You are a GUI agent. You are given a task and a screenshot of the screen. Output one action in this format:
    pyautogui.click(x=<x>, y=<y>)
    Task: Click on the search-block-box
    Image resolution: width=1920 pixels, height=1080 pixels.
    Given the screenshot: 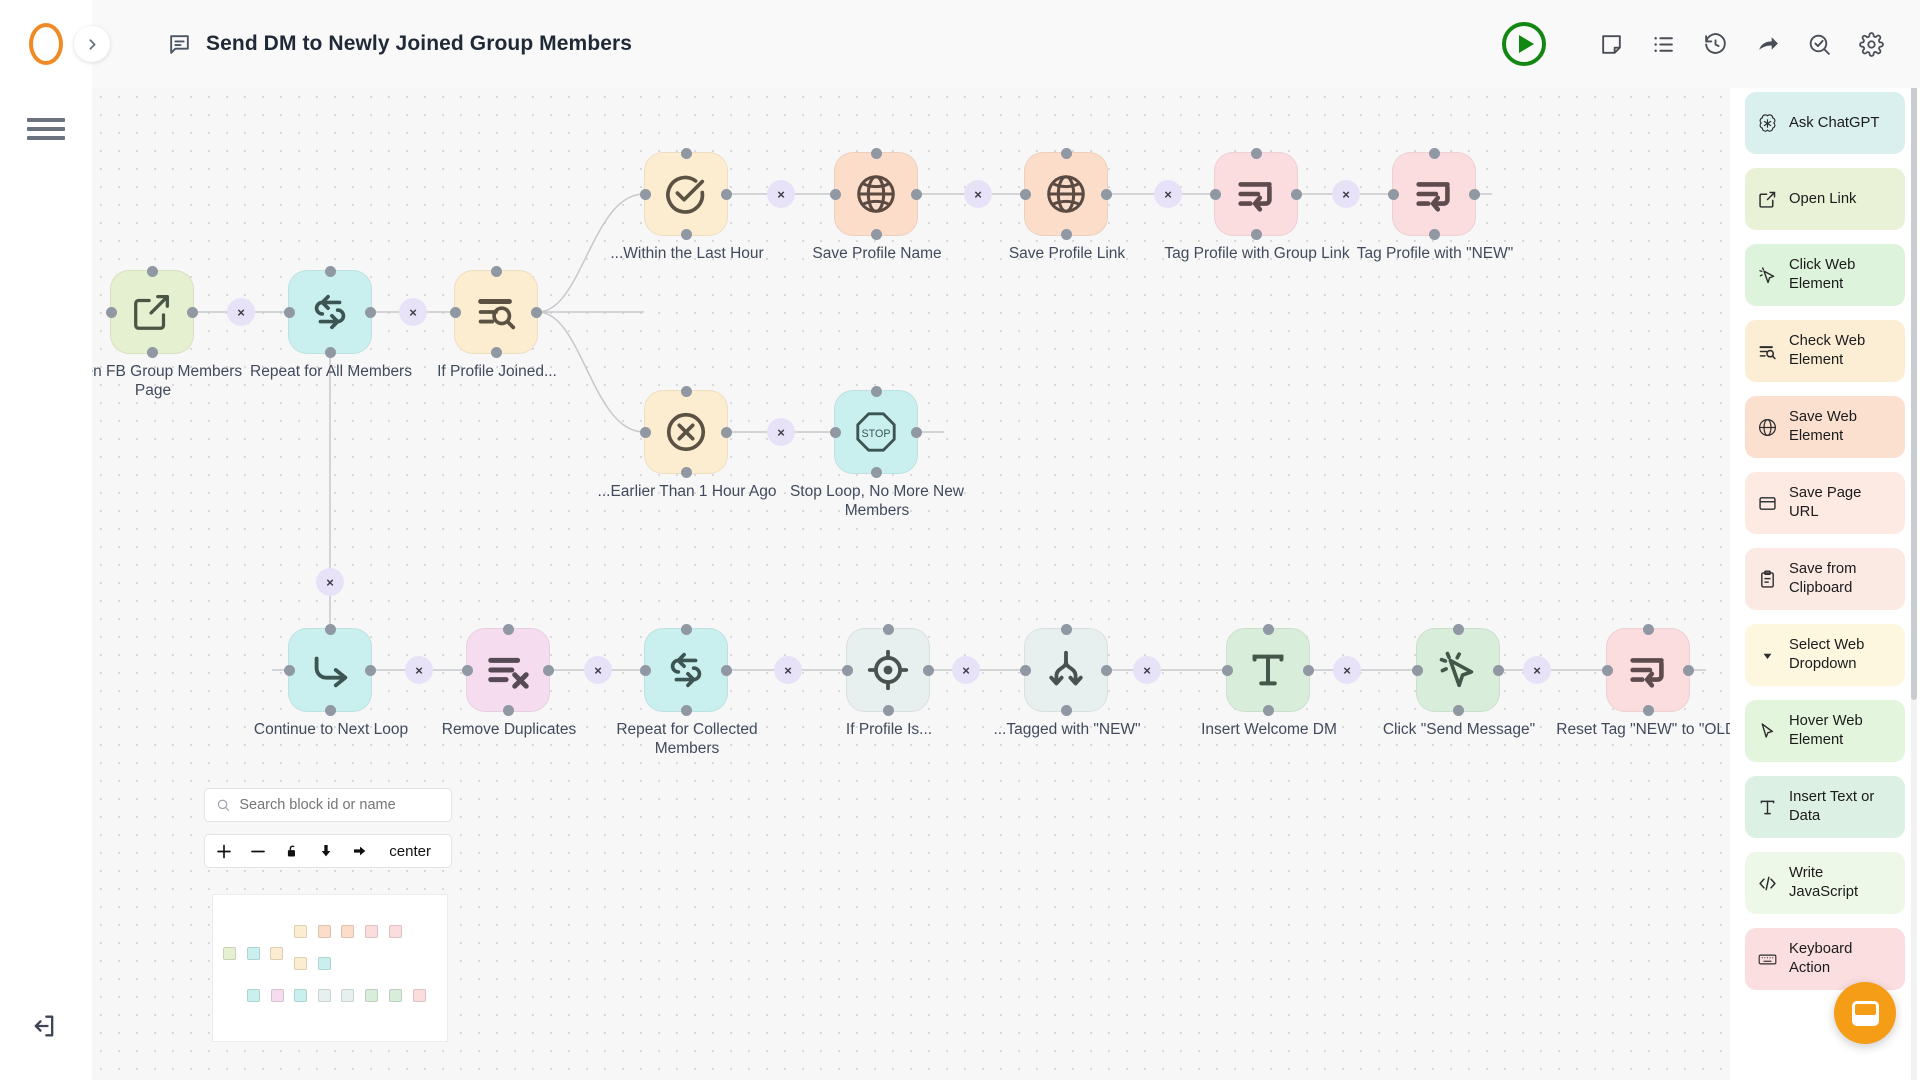 What is the action you would take?
    pyautogui.click(x=328, y=805)
    